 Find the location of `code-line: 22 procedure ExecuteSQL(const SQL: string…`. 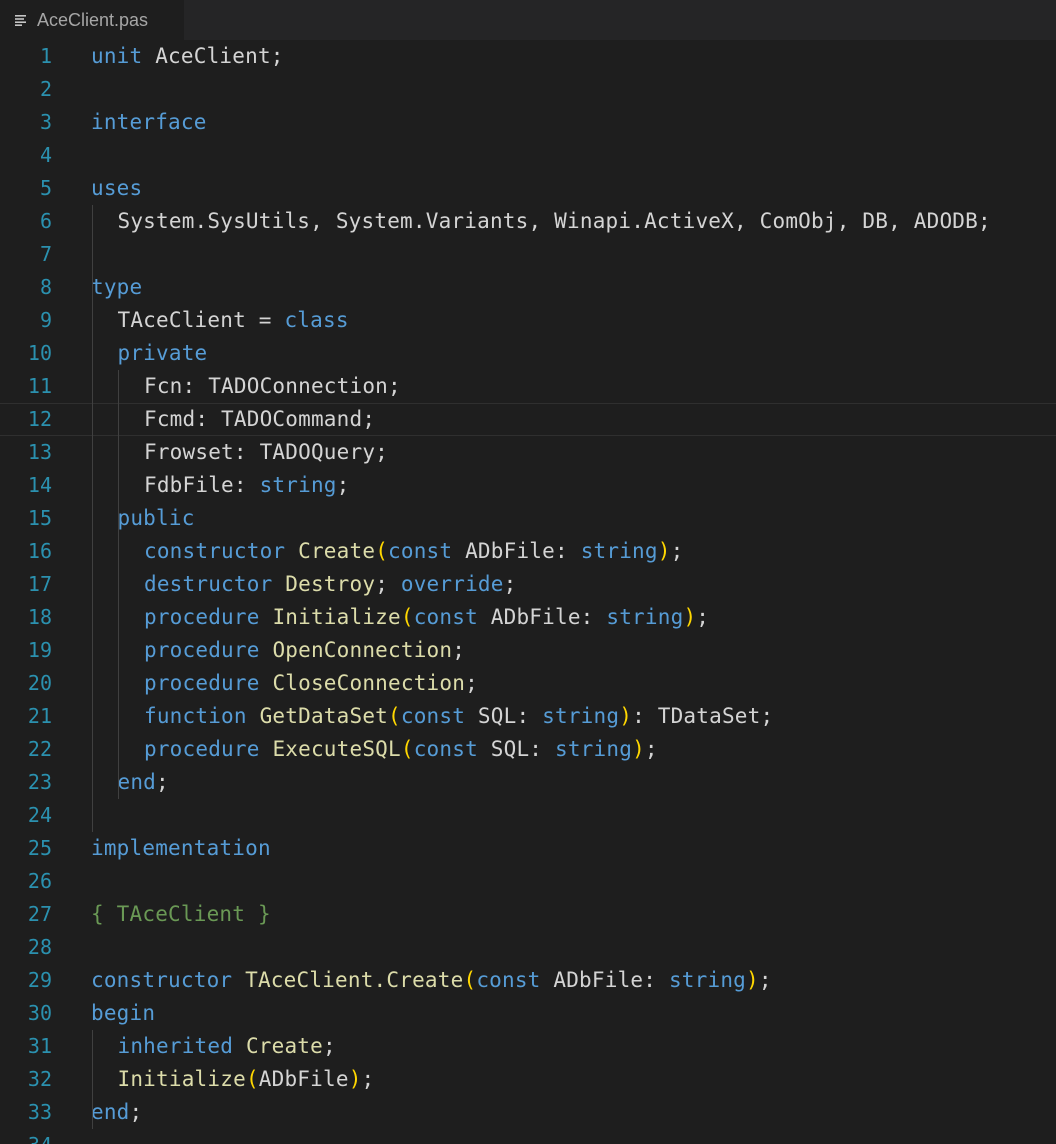

code-line: 22 procedure ExecuteSQL(const SQL: string… is located at coordinates (528, 749).